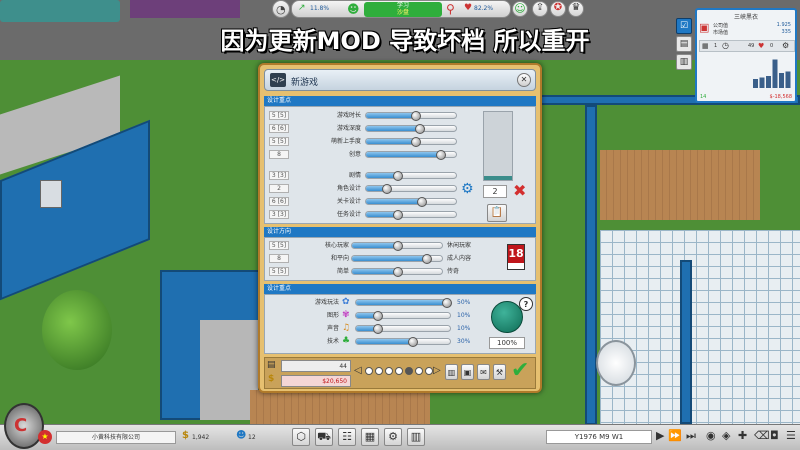  Describe the element at coordinates (762, 435) in the screenshot. I see `trash-icon: ⌫` at that location.